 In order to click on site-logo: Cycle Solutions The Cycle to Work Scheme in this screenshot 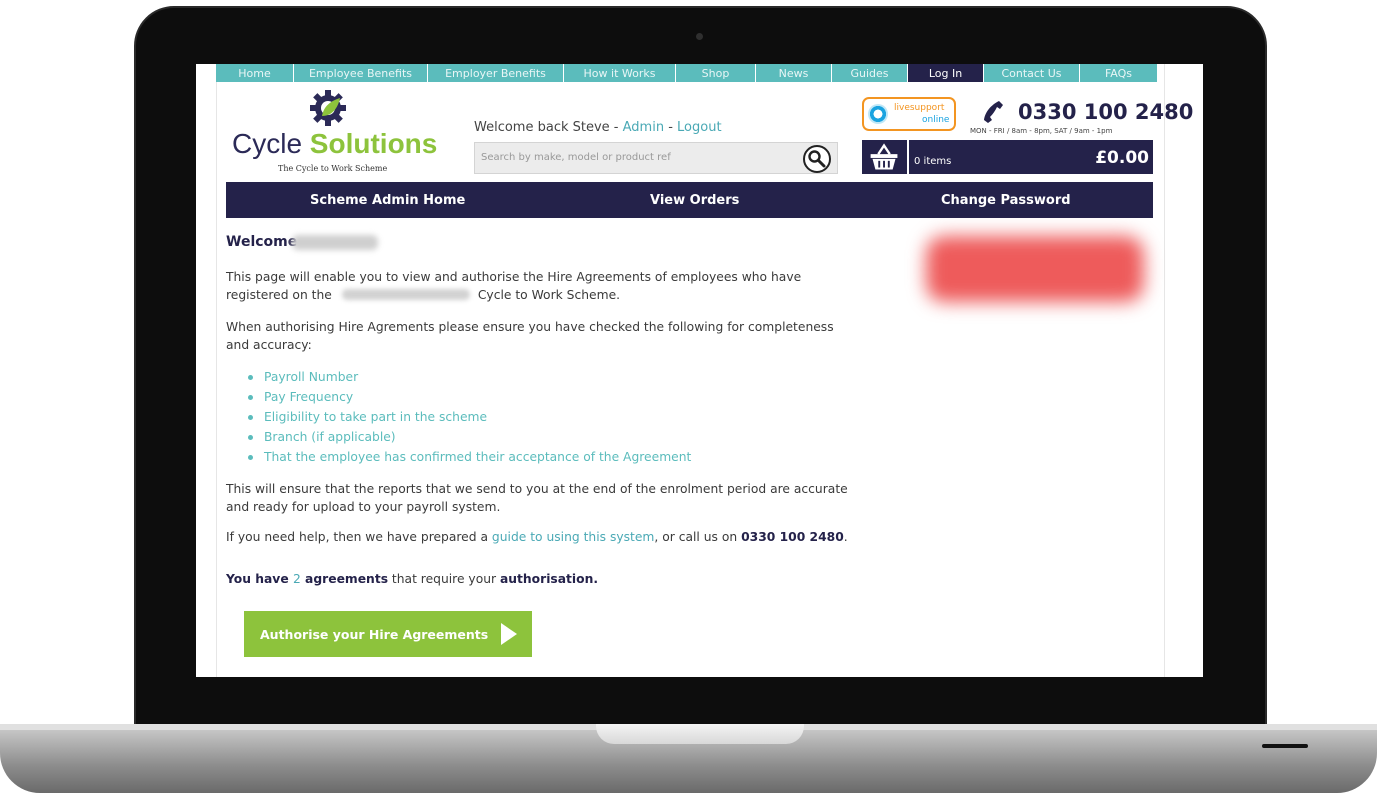, I will do `click(336, 133)`.